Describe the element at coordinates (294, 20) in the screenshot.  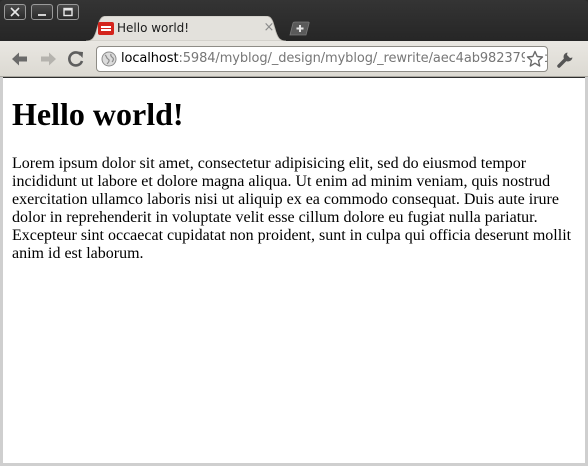
I see `tab-strip: Hello world! ×` at that location.